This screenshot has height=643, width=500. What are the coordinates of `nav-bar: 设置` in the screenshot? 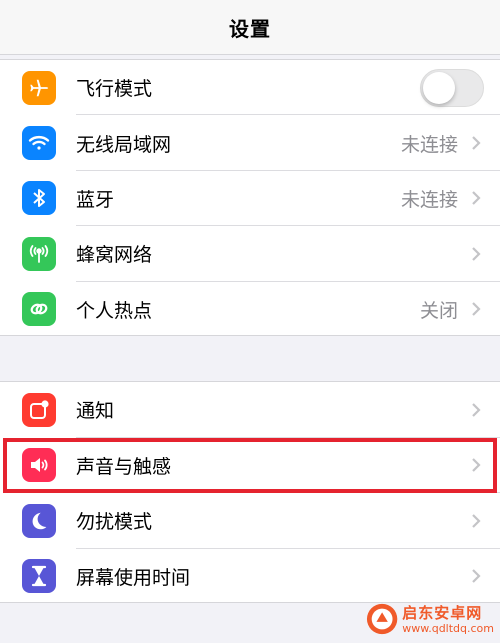 It's located at (250, 27).